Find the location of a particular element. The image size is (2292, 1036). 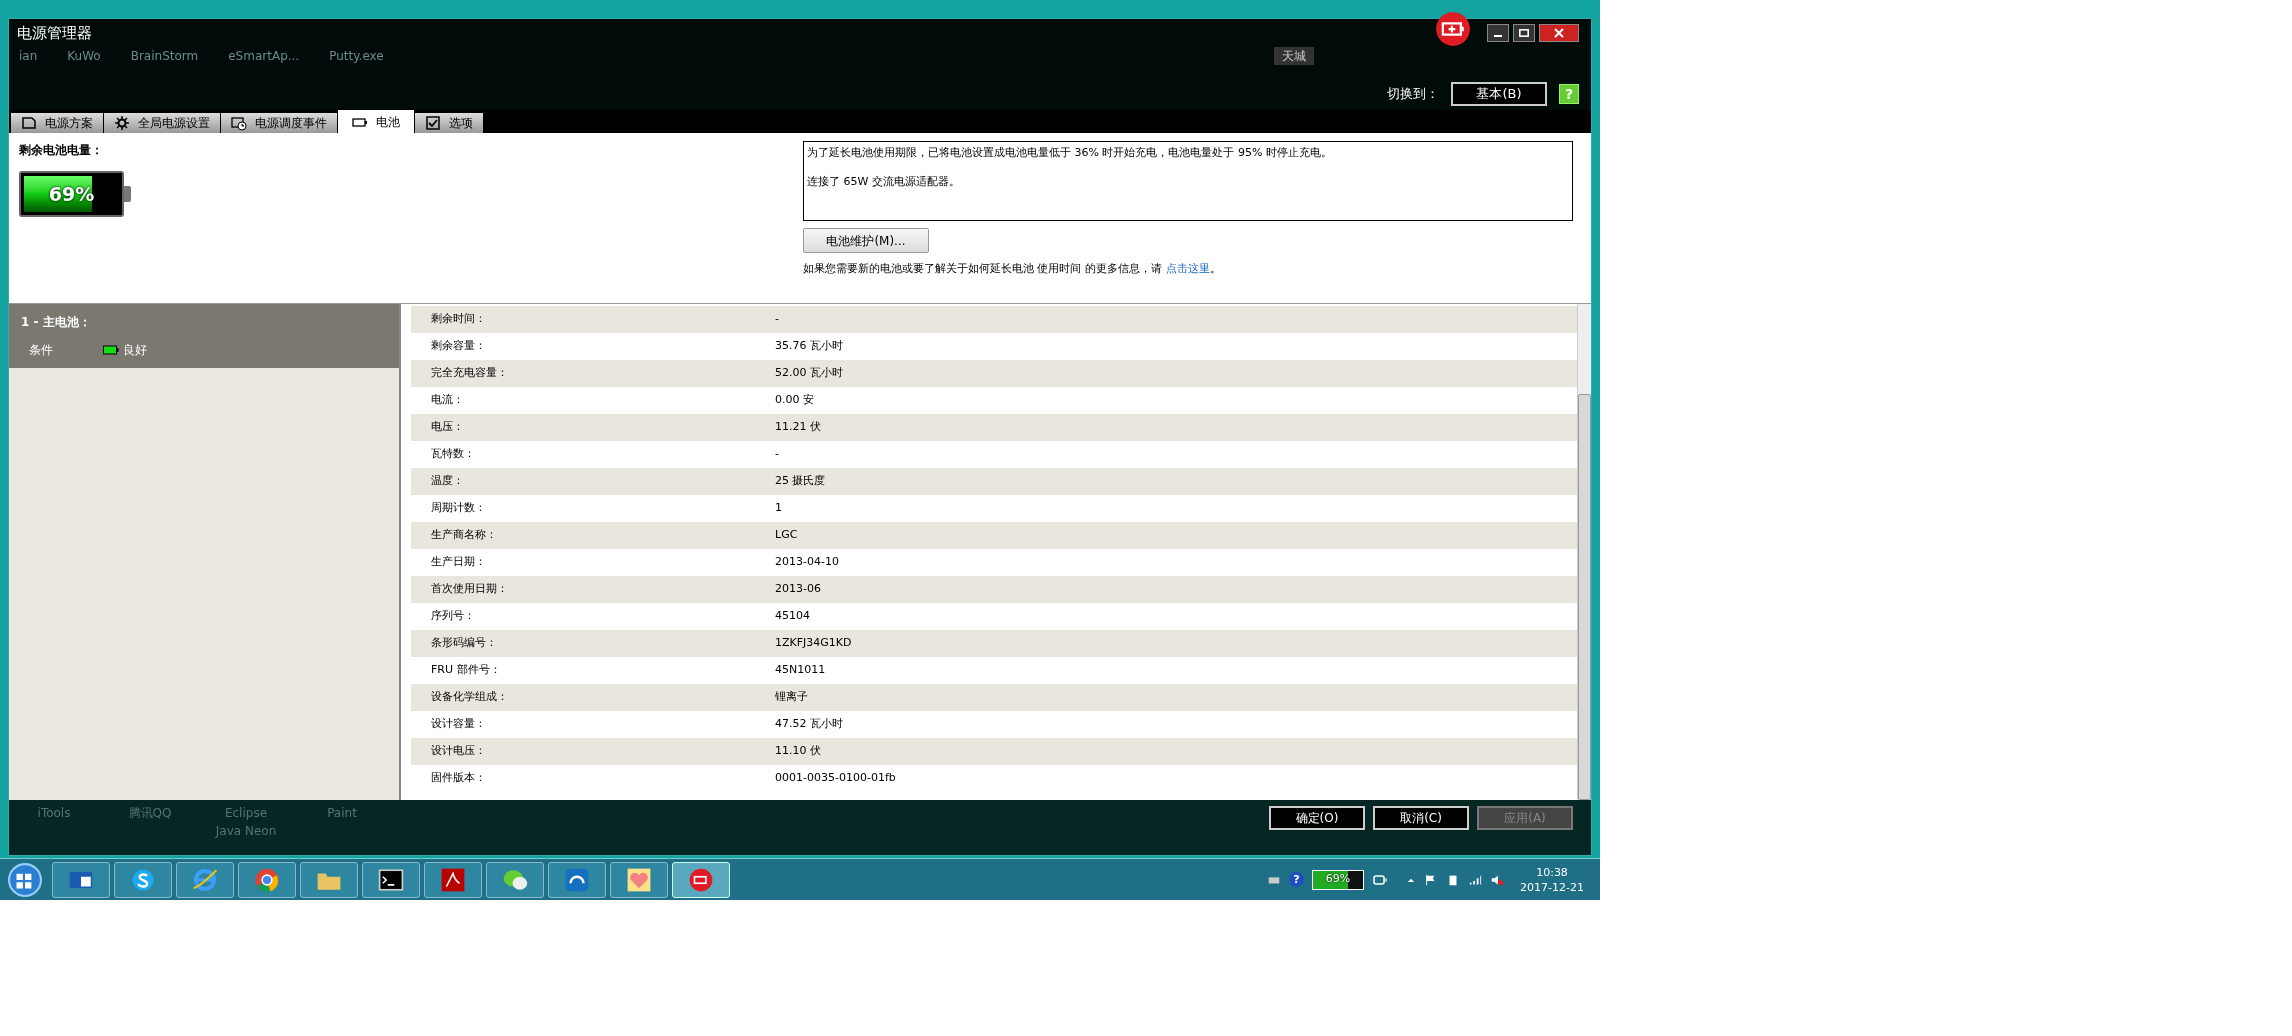

property-label: 生产日期： is located at coordinates (458, 562).